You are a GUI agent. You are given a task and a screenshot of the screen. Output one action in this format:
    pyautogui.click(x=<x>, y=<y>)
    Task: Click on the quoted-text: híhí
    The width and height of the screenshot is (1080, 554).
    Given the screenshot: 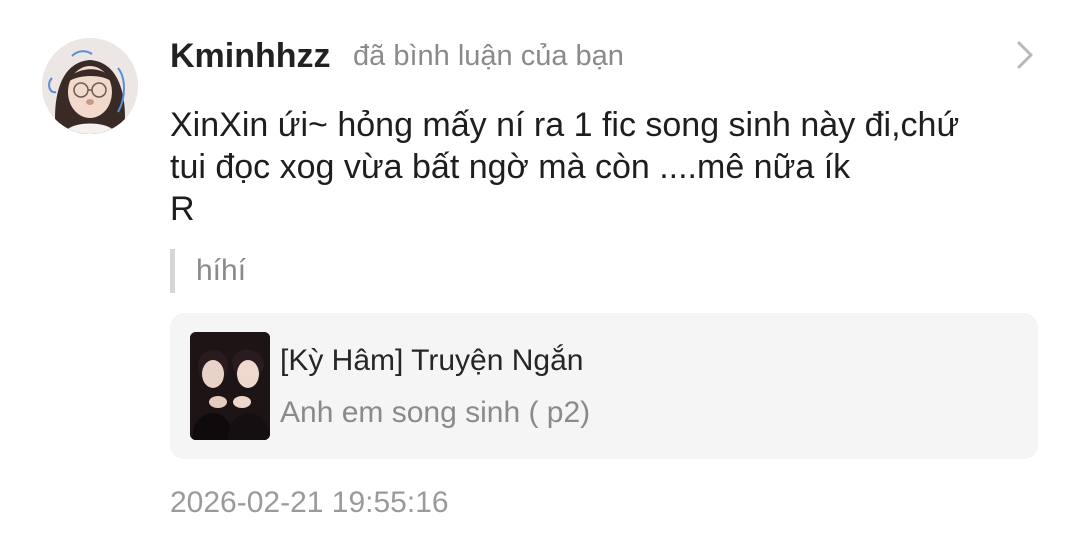 What is the action you would take?
    pyautogui.click(x=221, y=270)
    